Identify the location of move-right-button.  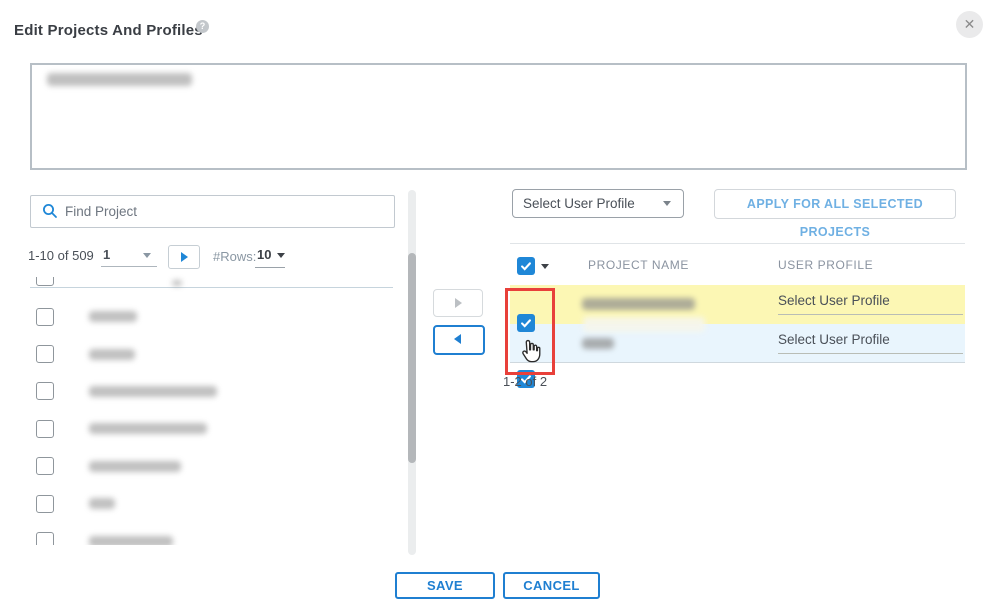
(458, 303).